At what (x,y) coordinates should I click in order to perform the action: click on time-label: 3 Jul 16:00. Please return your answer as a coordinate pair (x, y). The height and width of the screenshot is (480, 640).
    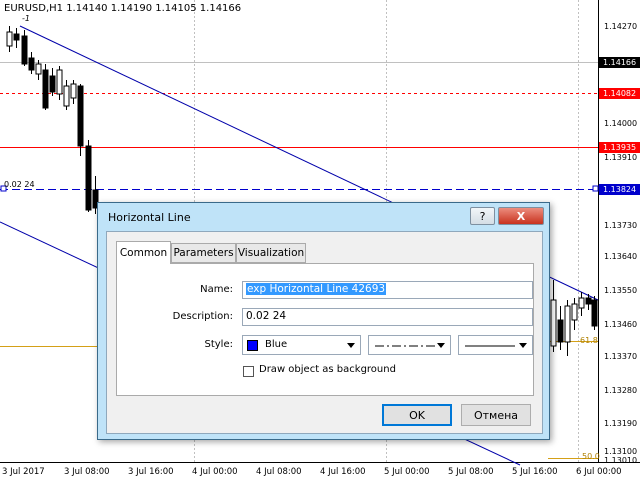
    Looking at the image, I should click on (151, 472).